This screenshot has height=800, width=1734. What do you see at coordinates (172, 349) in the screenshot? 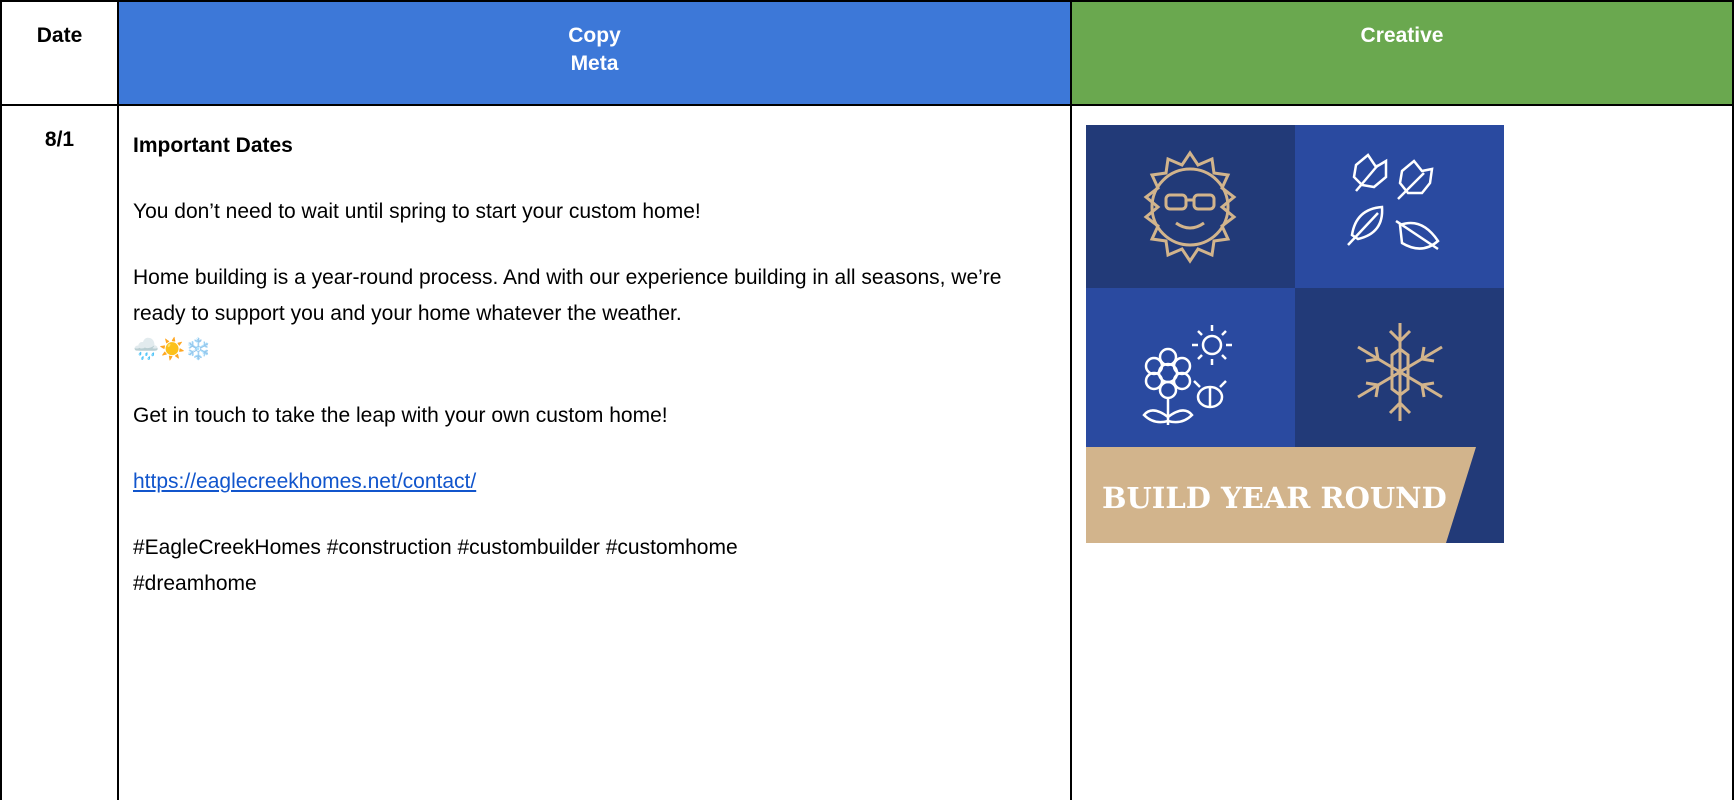
I see `weather-emojis: 🌧️☀️❄️` at bounding box center [172, 349].